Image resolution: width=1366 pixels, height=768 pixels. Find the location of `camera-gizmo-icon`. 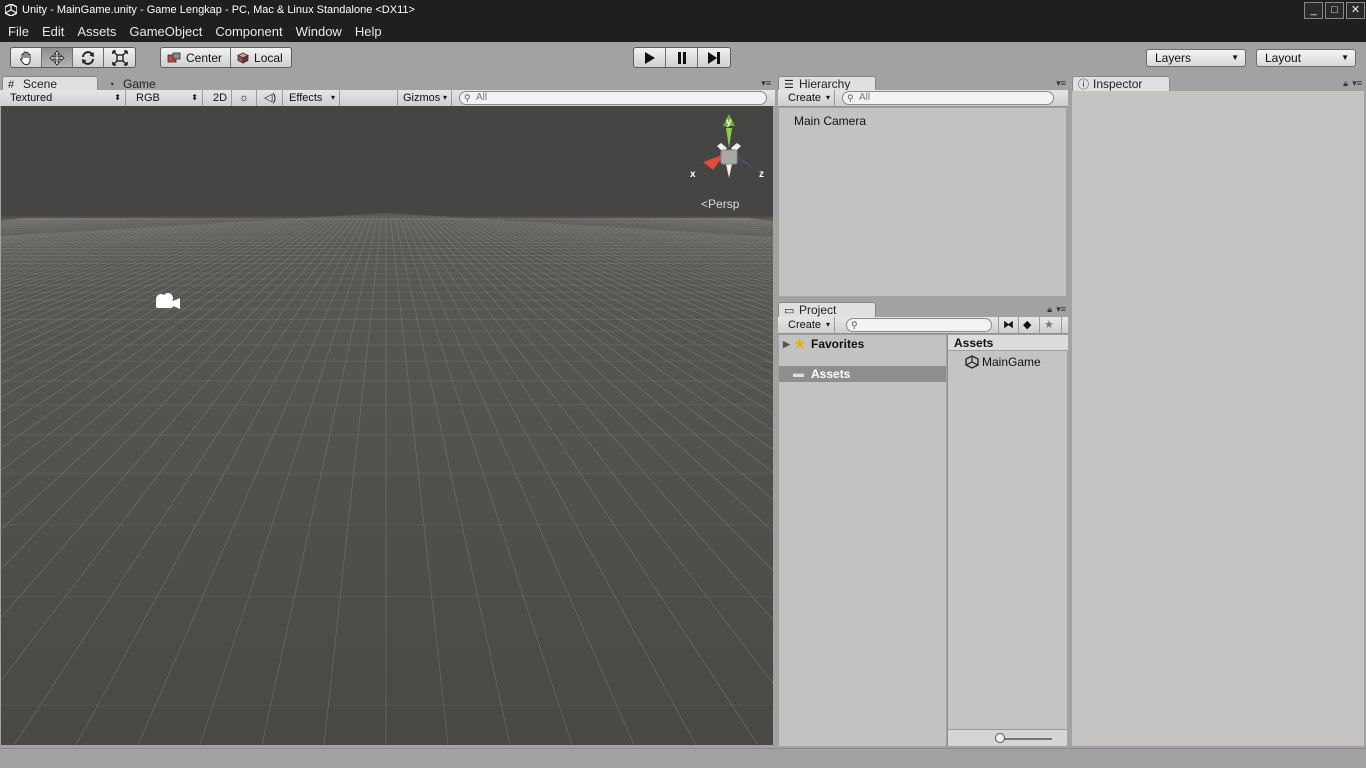

camera-gizmo-icon is located at coordinates (168, 302).